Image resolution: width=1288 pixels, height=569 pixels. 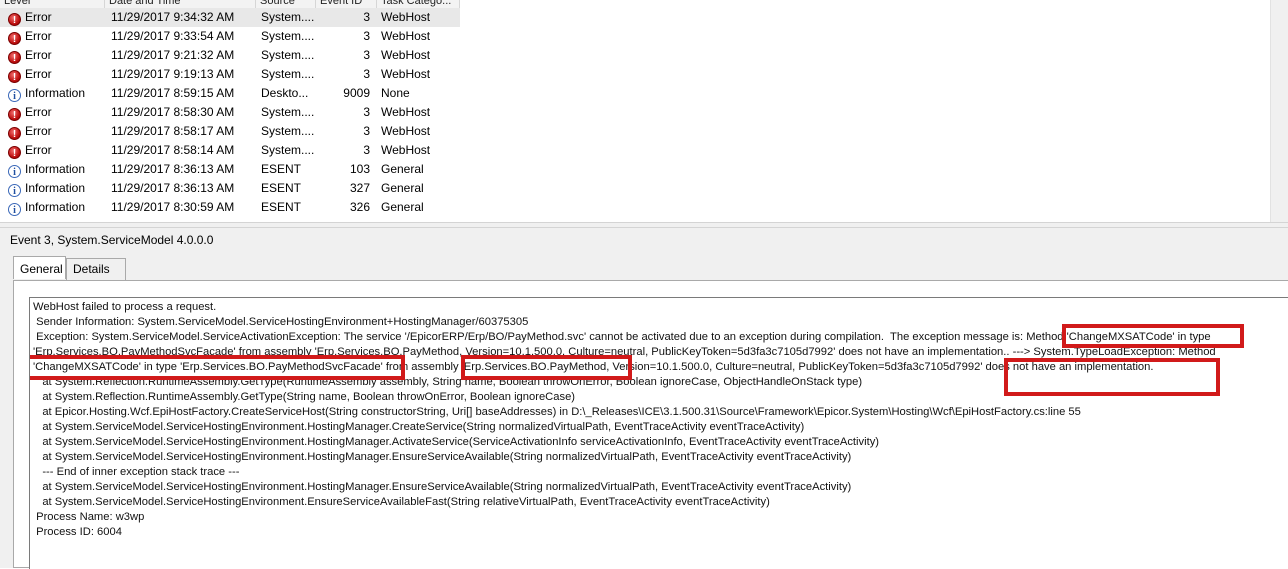 What do you see at coordinates (173, 74) in the screenshot?
I see `row-datetime: 11/29/2017 9:19:13 AM` at bounding box center [173, 74].